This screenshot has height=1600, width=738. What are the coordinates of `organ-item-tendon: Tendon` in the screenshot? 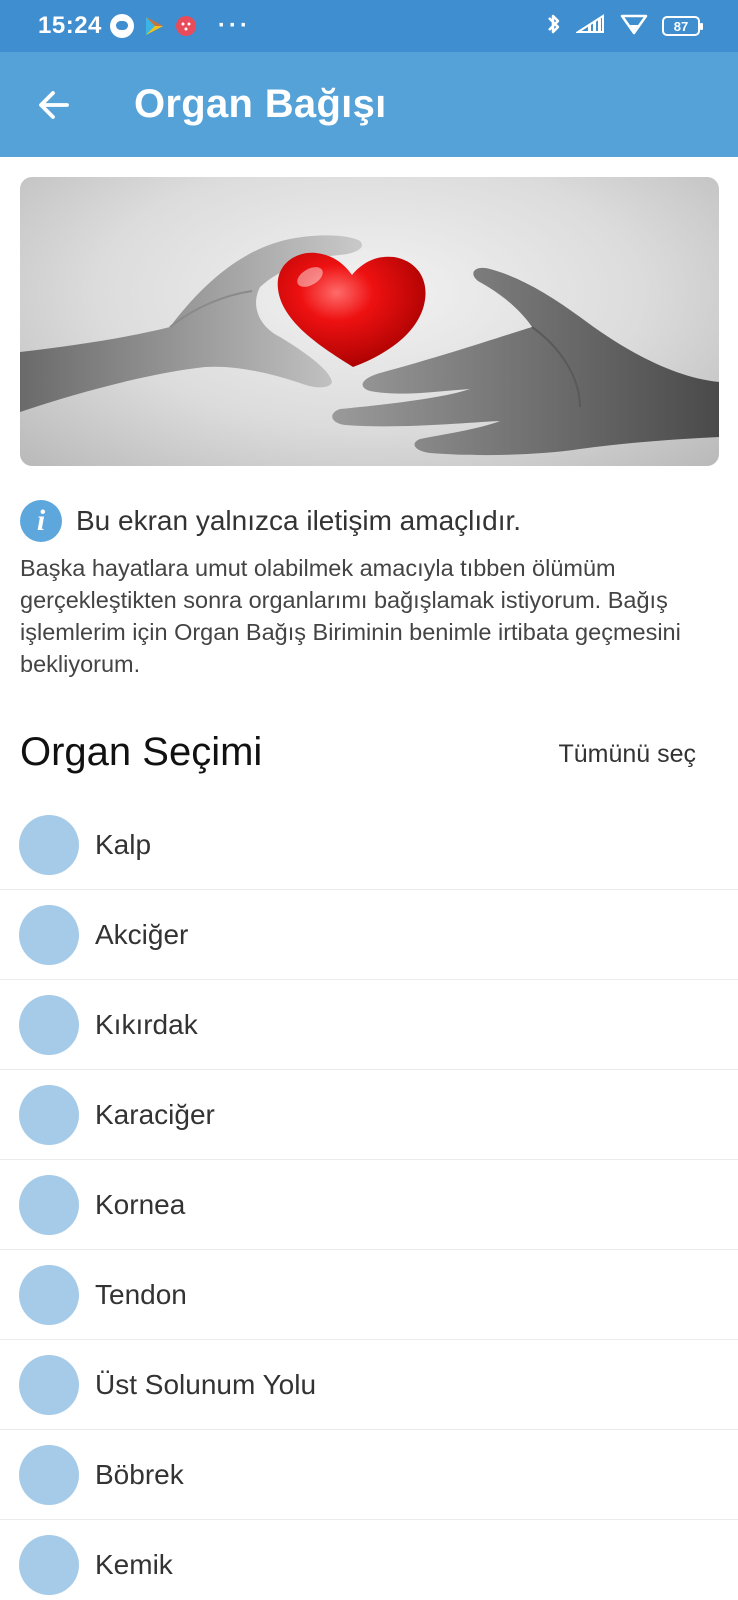 It's located at (369, 1295).